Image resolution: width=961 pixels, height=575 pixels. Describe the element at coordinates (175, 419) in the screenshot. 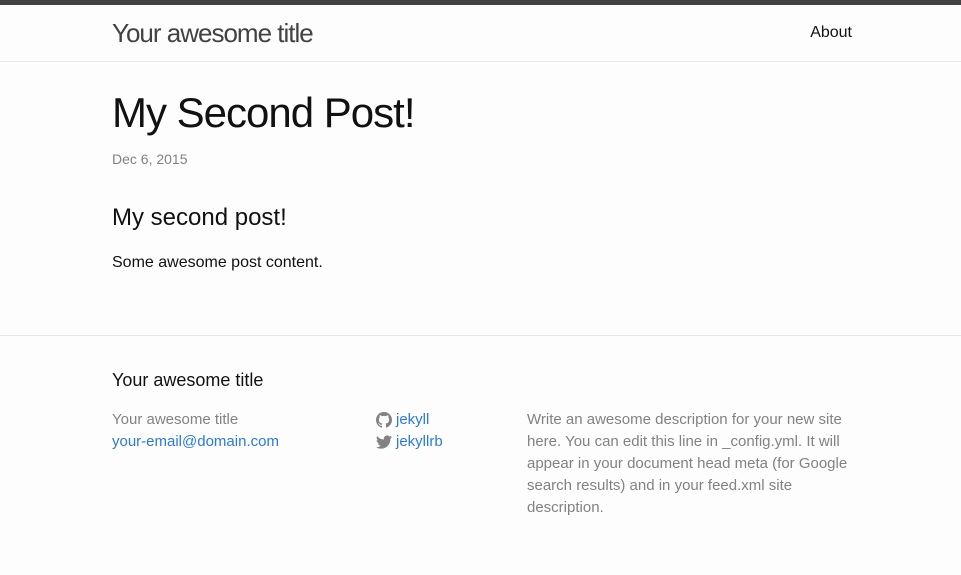

I see `footer-name: Your awesome title` at that location.